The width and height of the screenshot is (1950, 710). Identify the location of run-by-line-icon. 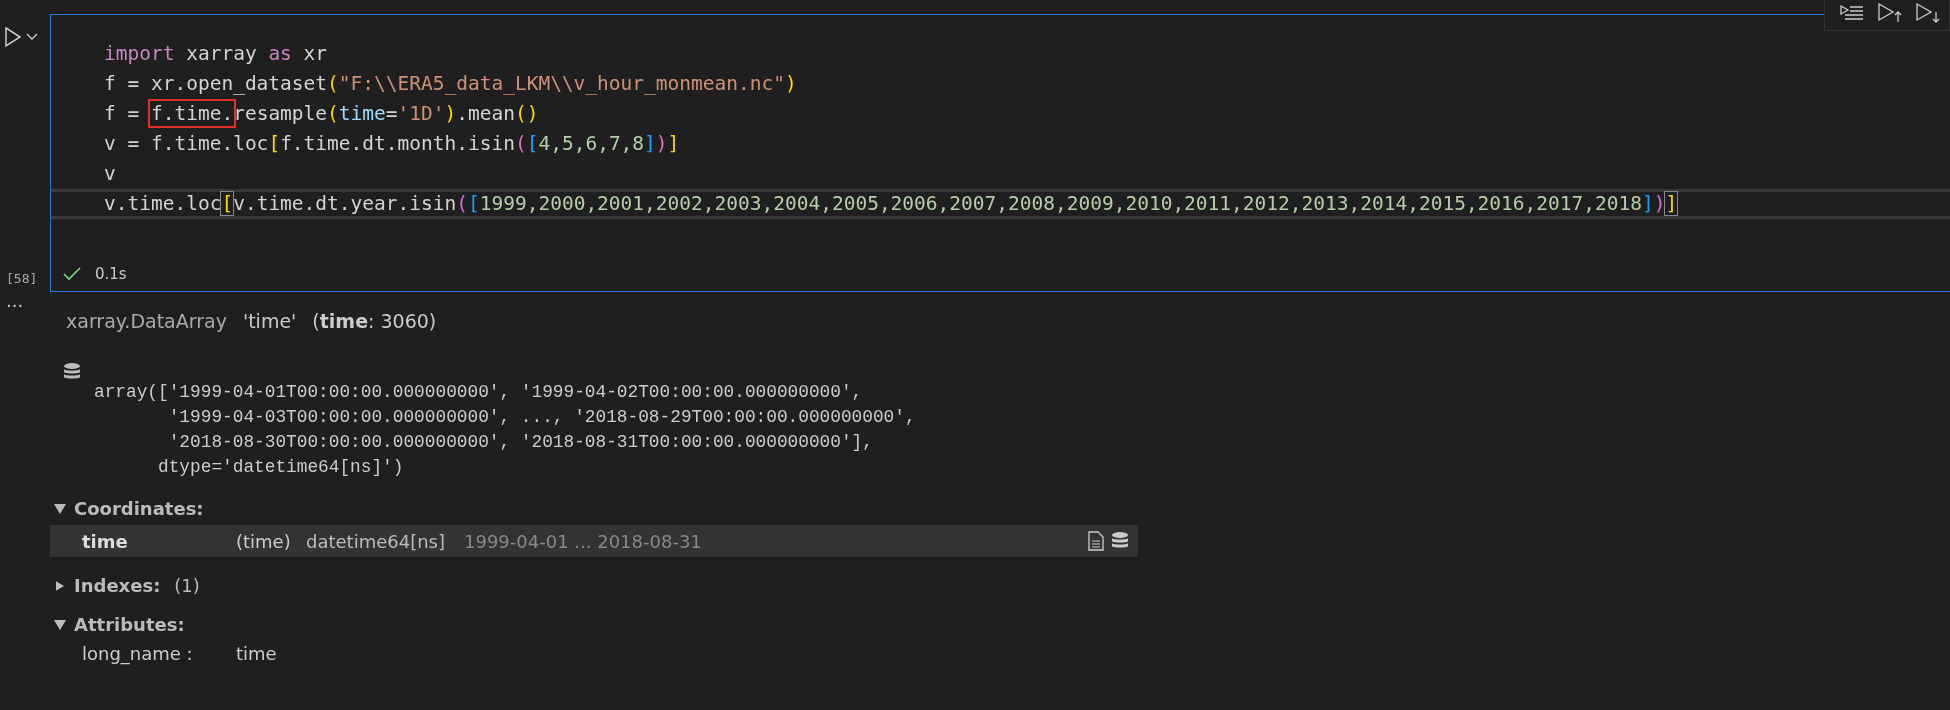
(1852, 13).